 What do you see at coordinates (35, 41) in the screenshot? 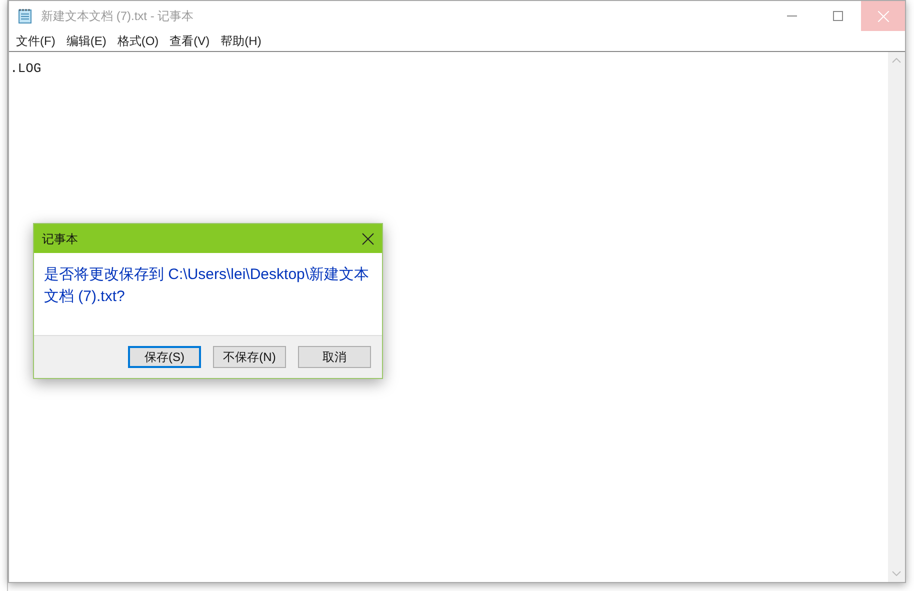
I see `menu-item: 文件(F)` at bounding box center [35, 41].